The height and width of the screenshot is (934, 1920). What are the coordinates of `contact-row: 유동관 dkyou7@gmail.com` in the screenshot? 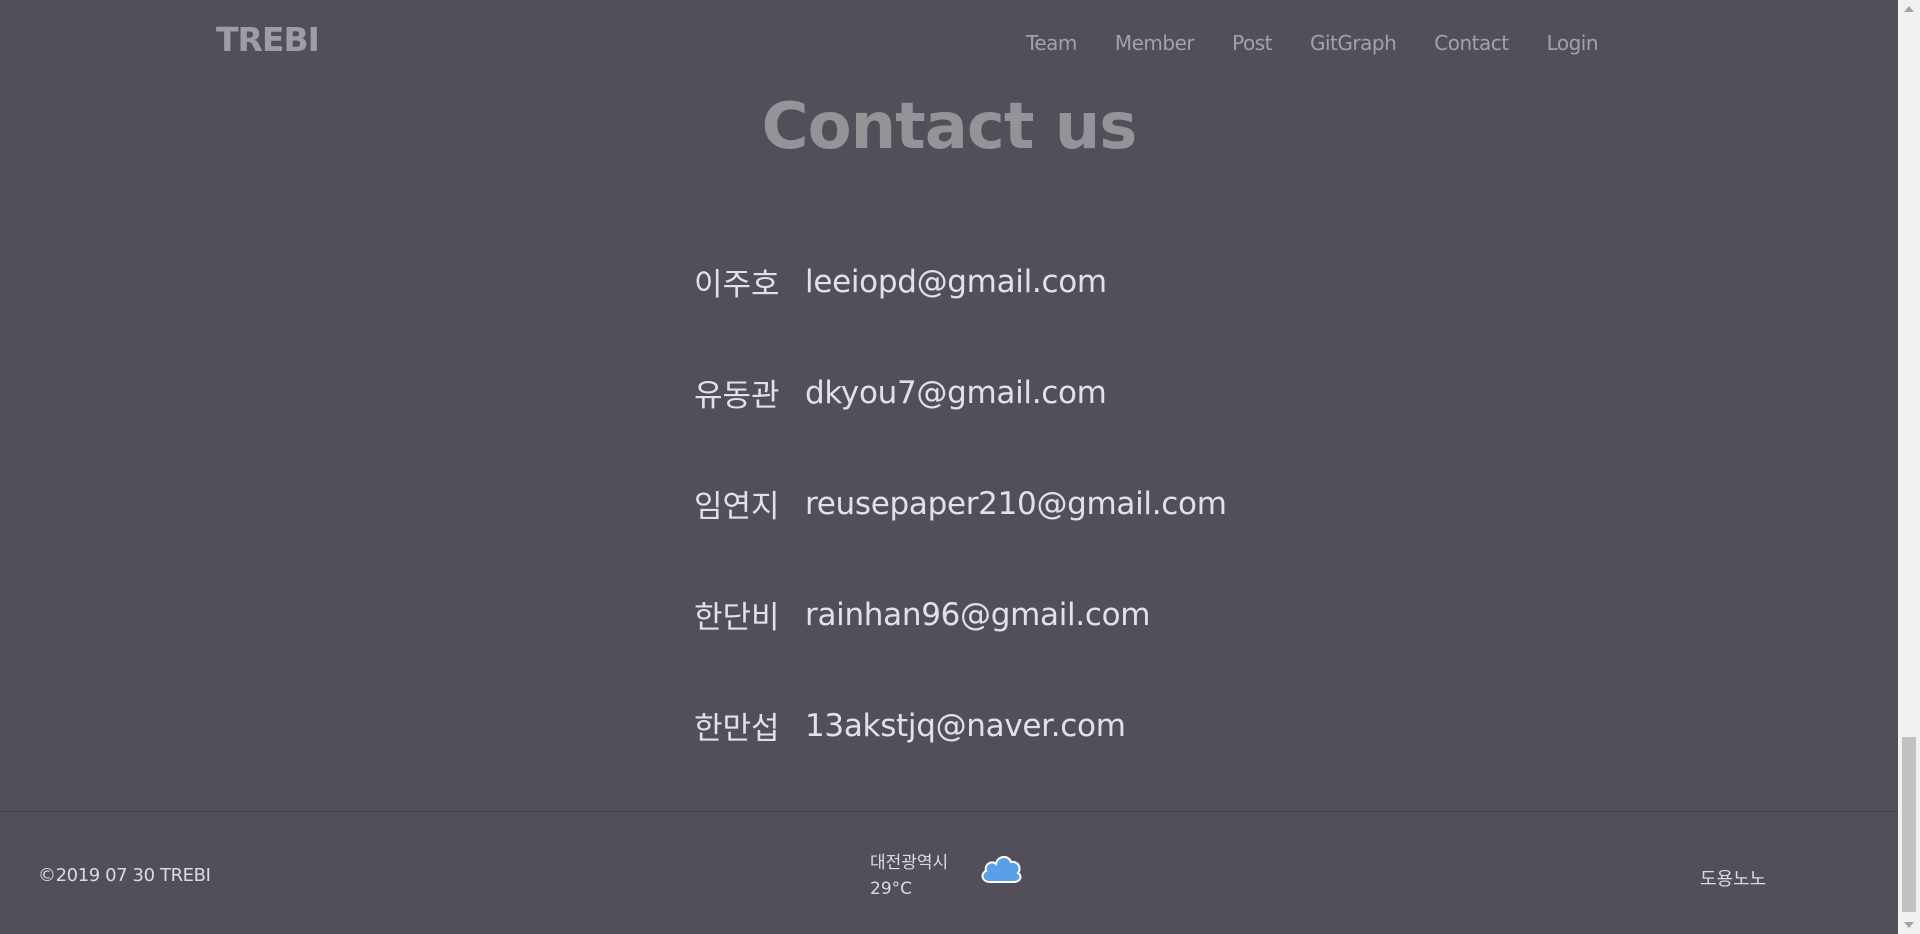 It's located at (960, 392).